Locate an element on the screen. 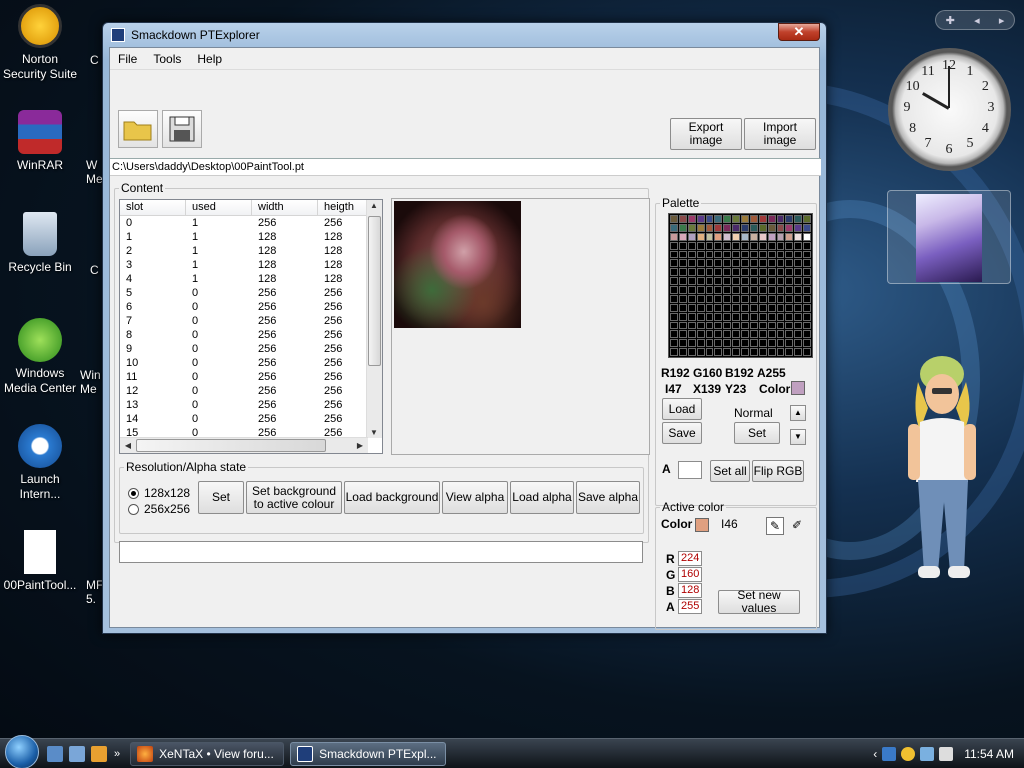  view-alpha-button: View alpha is located at coordinates (475, 497).